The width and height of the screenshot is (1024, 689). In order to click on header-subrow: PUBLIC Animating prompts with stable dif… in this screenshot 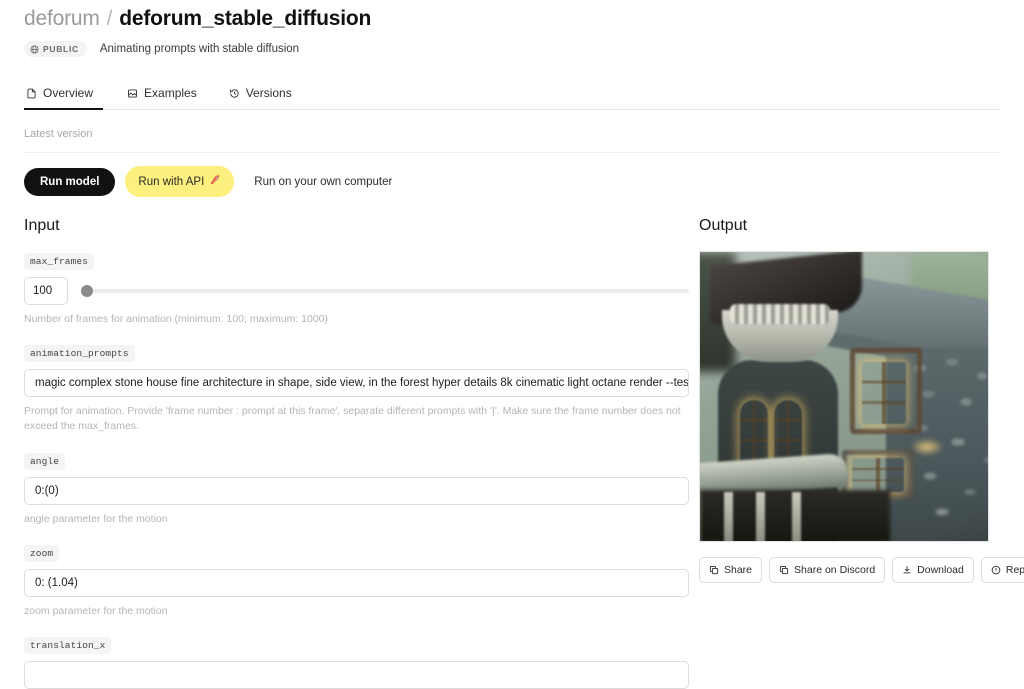, I will do `click(512, 49)`.